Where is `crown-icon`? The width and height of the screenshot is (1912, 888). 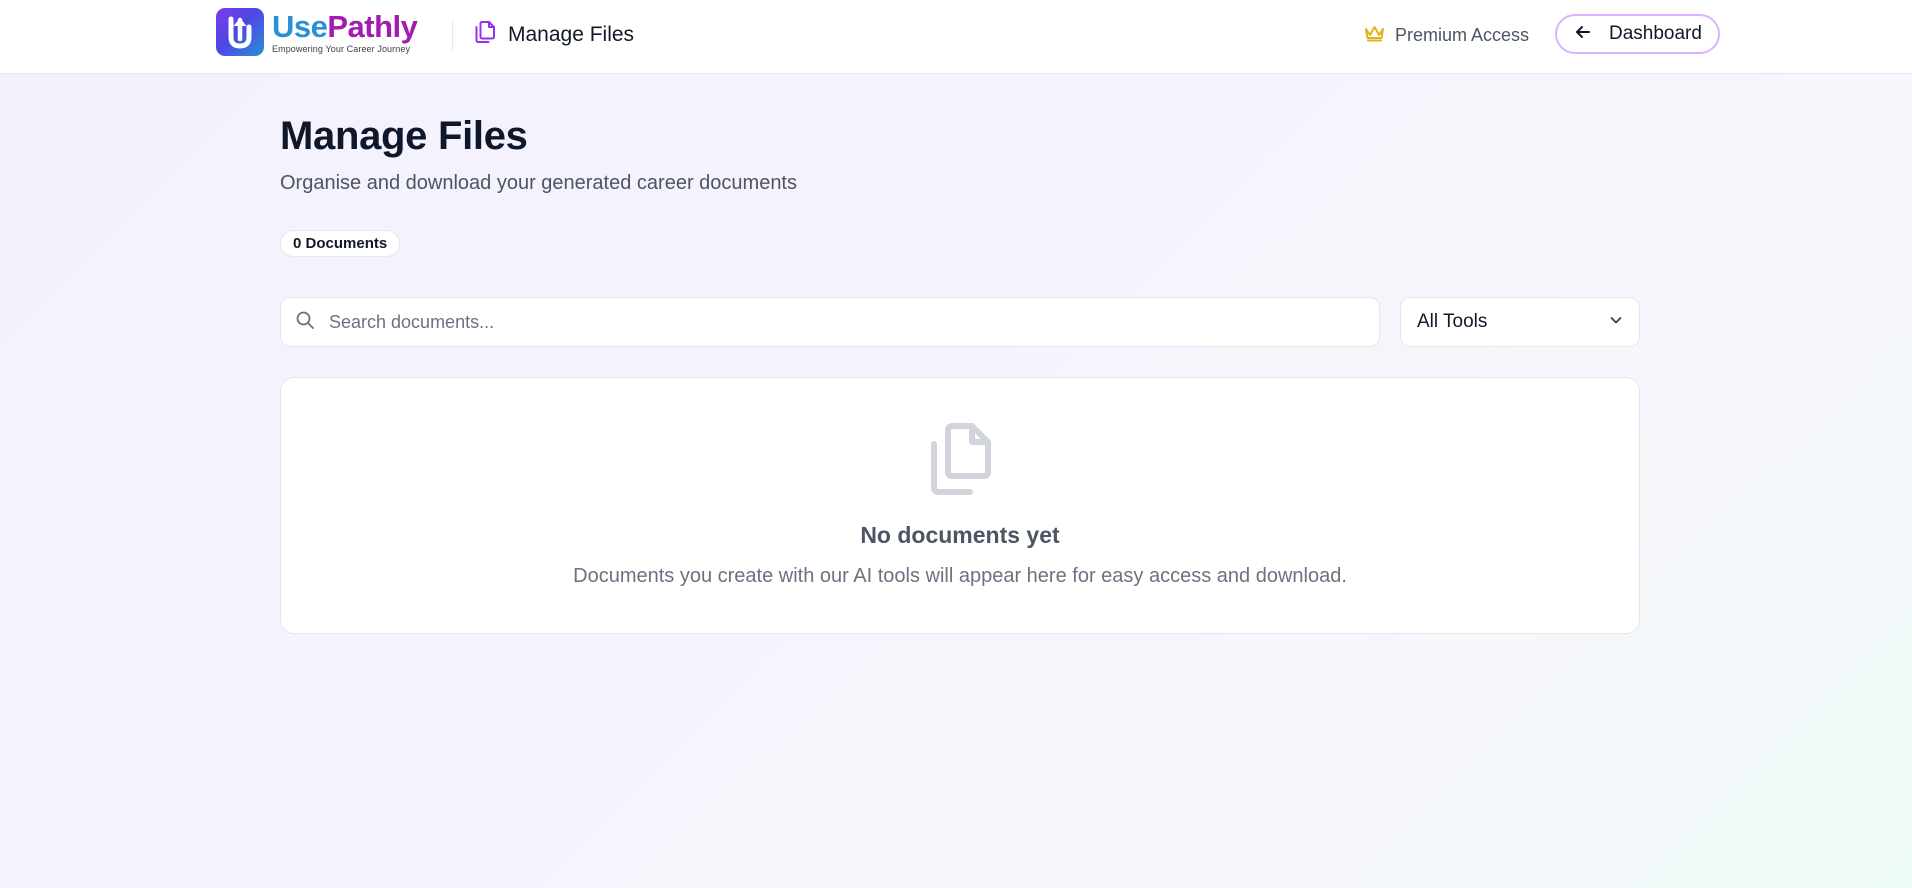
crown-icon is located at coordinates (1374, 35).